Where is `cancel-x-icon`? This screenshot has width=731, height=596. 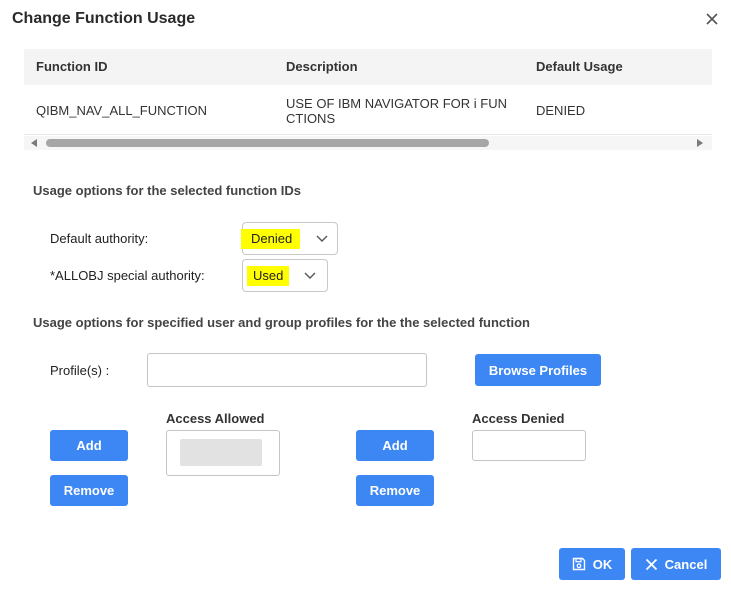 cancel-x-icon is located at coordinates (651, 564).